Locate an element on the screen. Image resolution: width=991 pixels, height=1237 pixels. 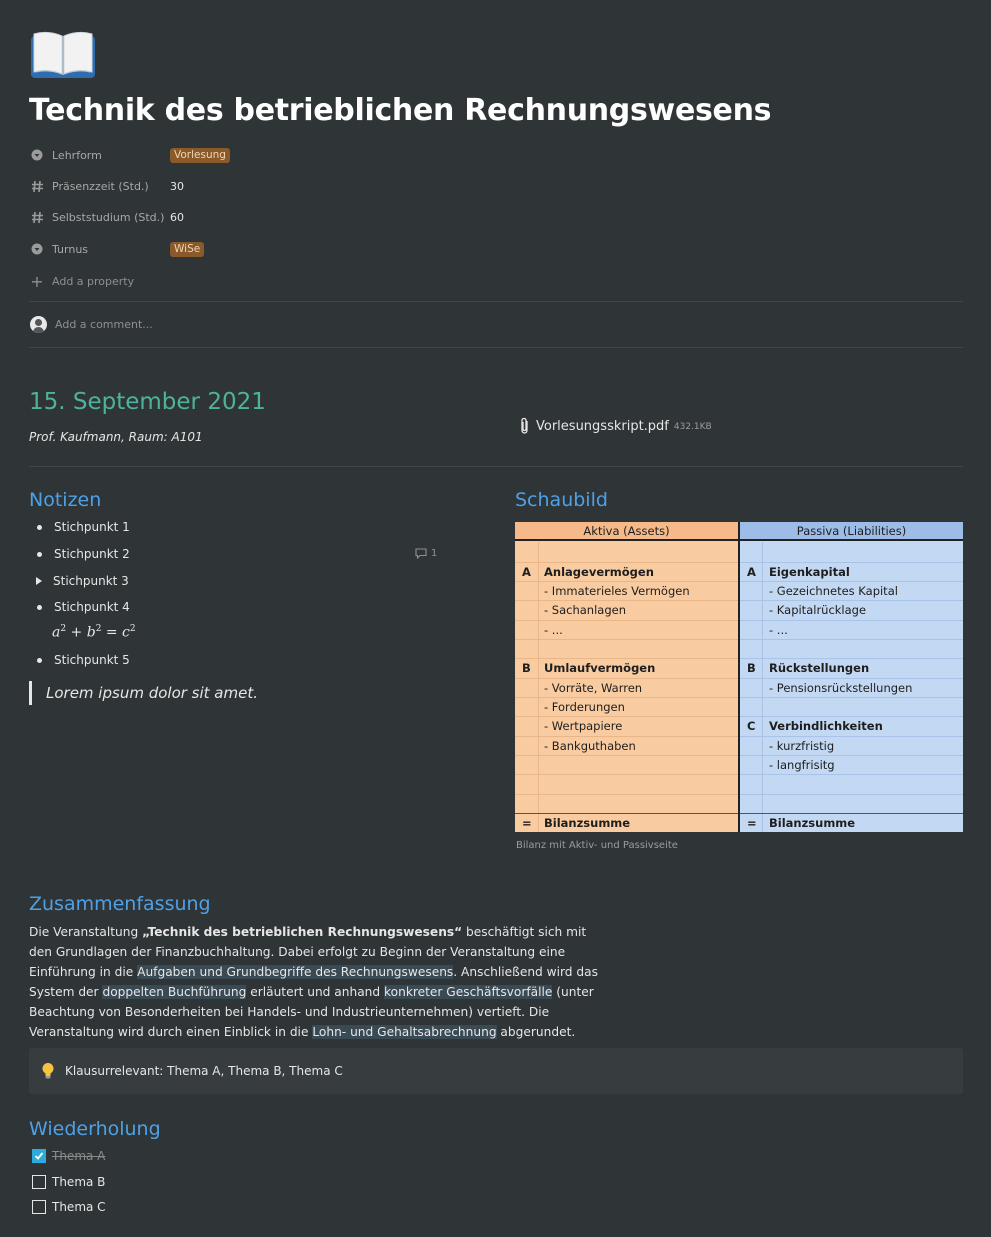
aktiva-item: - Bankguthaben is located at coordinates (590, 746).